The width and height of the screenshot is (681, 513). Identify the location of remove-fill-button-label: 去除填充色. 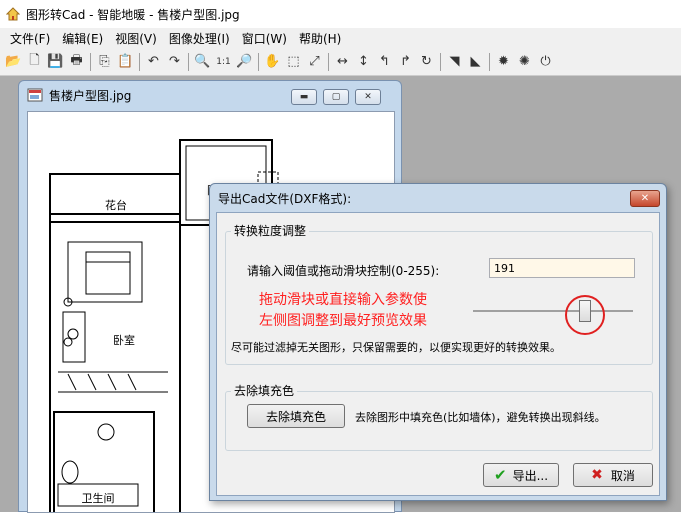
(295, 416).